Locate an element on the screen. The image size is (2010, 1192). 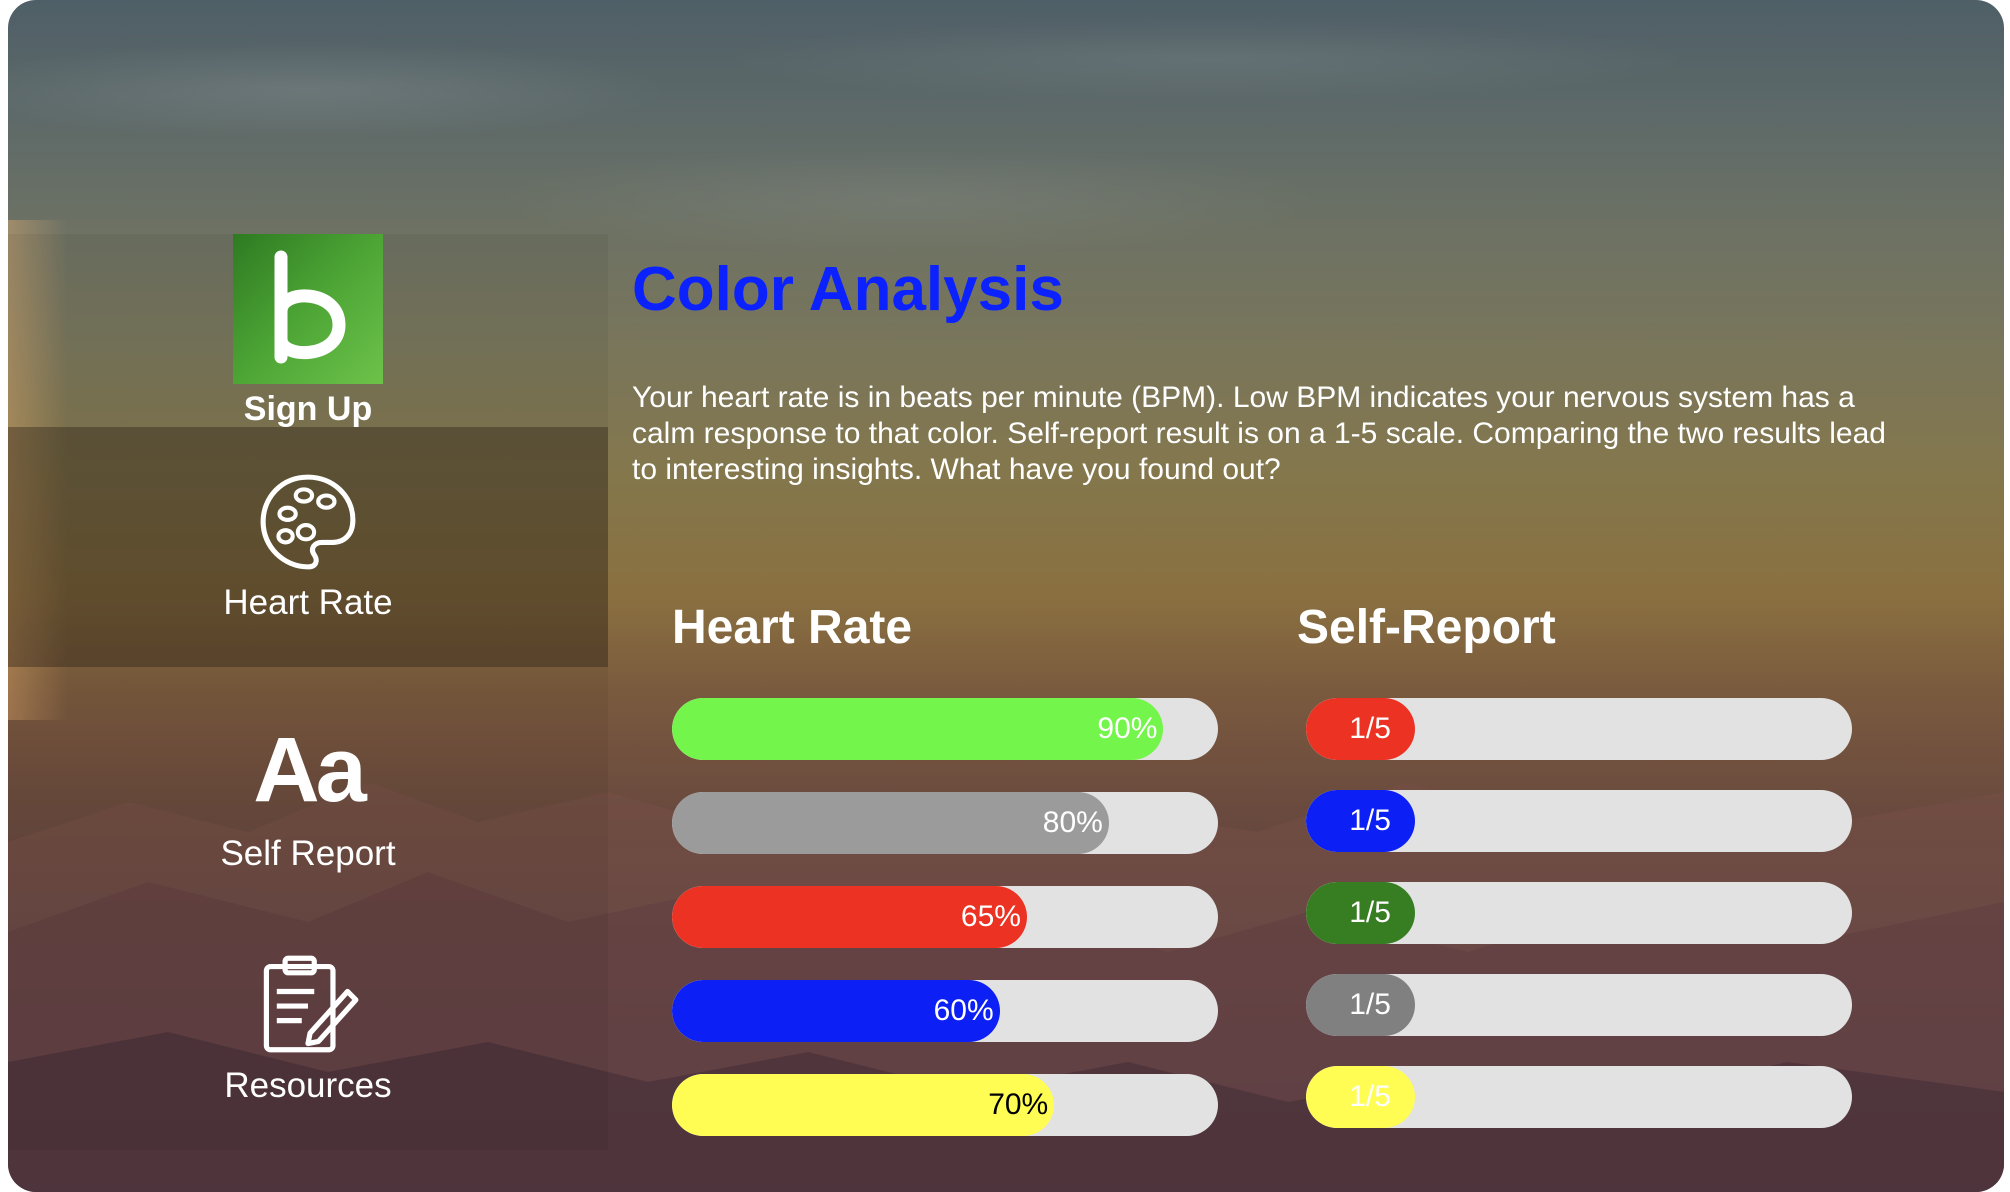
heart-rate-bar-label: 80% is located at coordinates (1072, 822).